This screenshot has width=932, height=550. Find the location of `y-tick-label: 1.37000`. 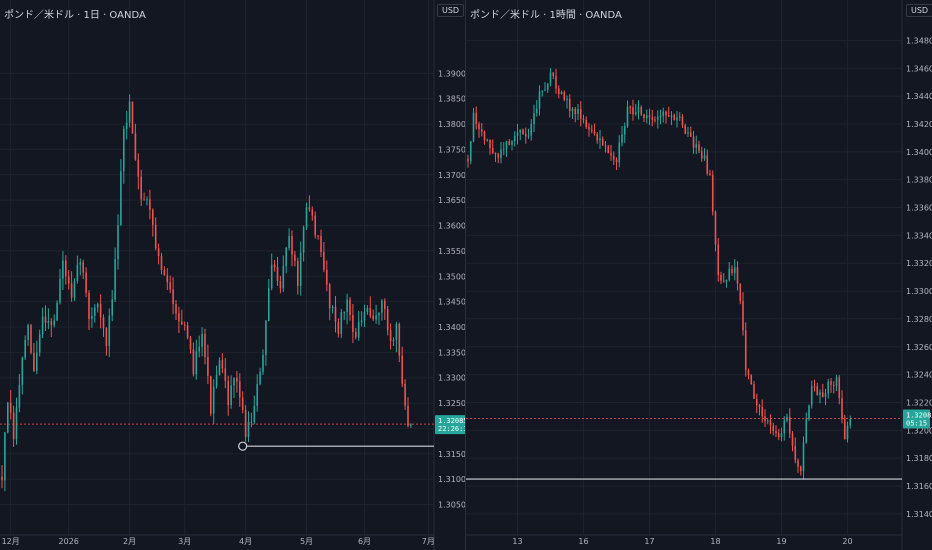

y-tick-label: 1.37000 is located at coordinates (452, 175).